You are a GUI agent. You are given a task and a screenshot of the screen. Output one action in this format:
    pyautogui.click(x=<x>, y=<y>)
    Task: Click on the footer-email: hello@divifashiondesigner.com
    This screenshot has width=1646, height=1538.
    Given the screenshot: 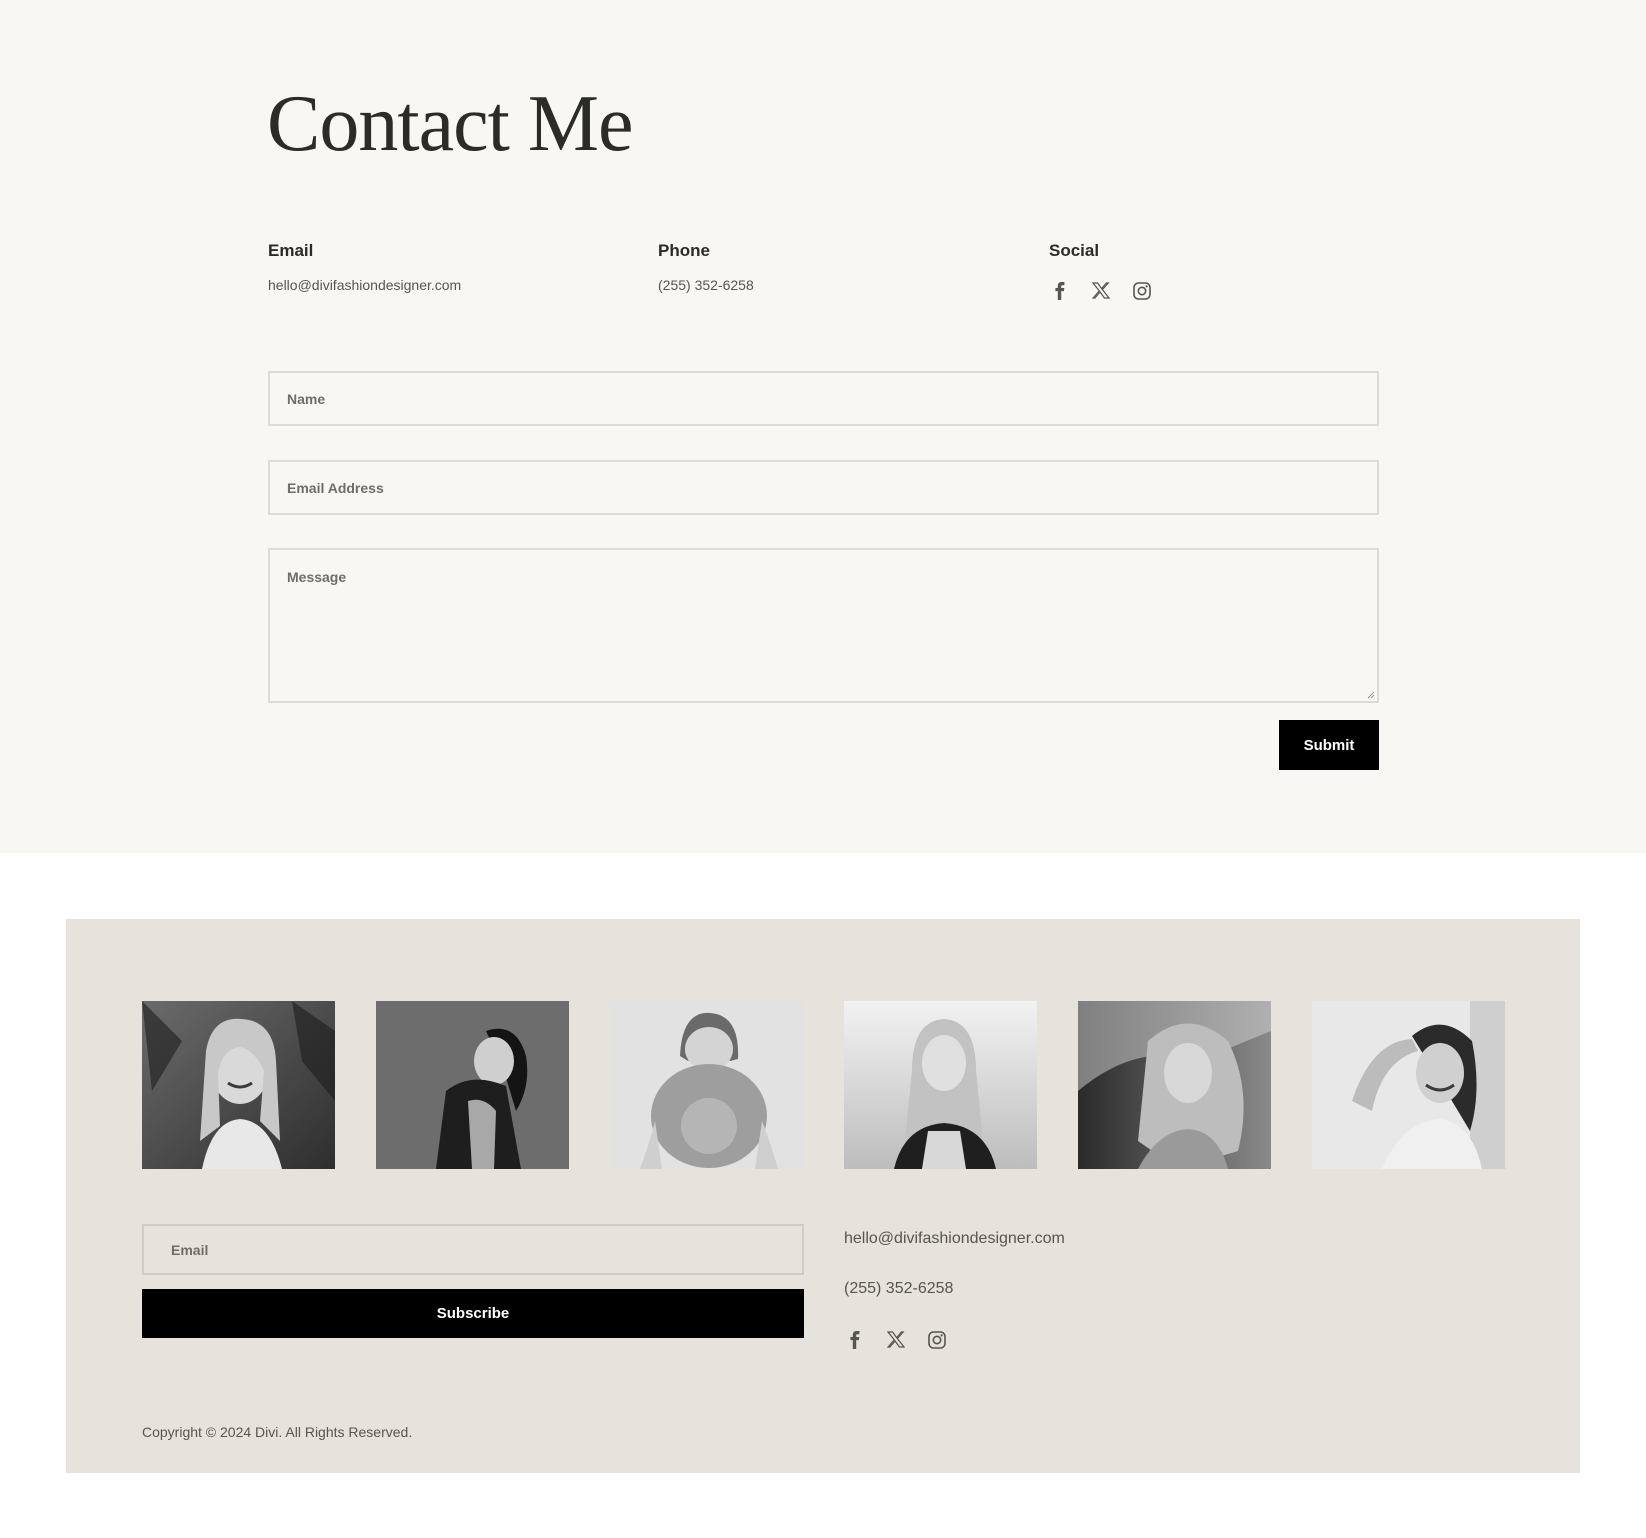 What is the action you would take?
    pyautogui.click(x=954, y=1239)
    